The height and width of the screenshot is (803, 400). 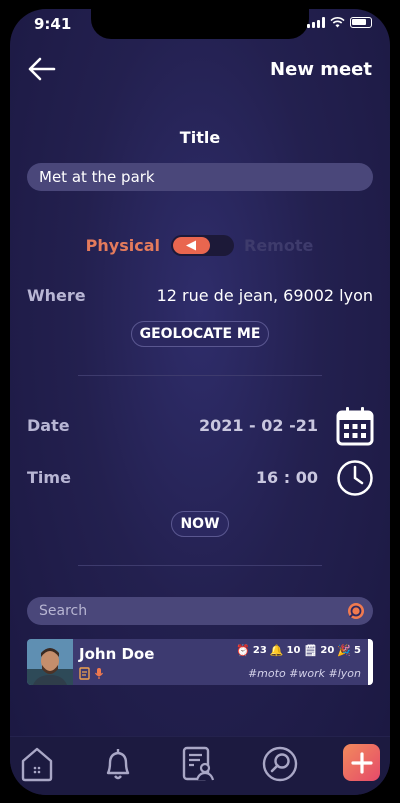 I want to click on home-icon, so click(x=37, y=764).